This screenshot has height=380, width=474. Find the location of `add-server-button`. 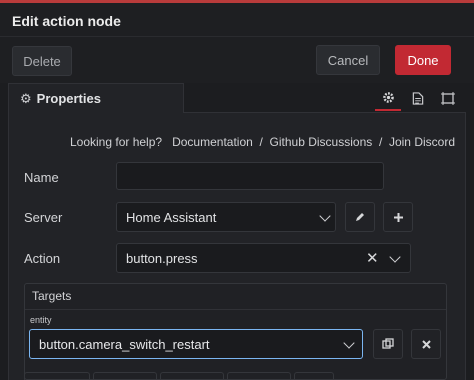

add-server-button is located at coordinates (398, 217).